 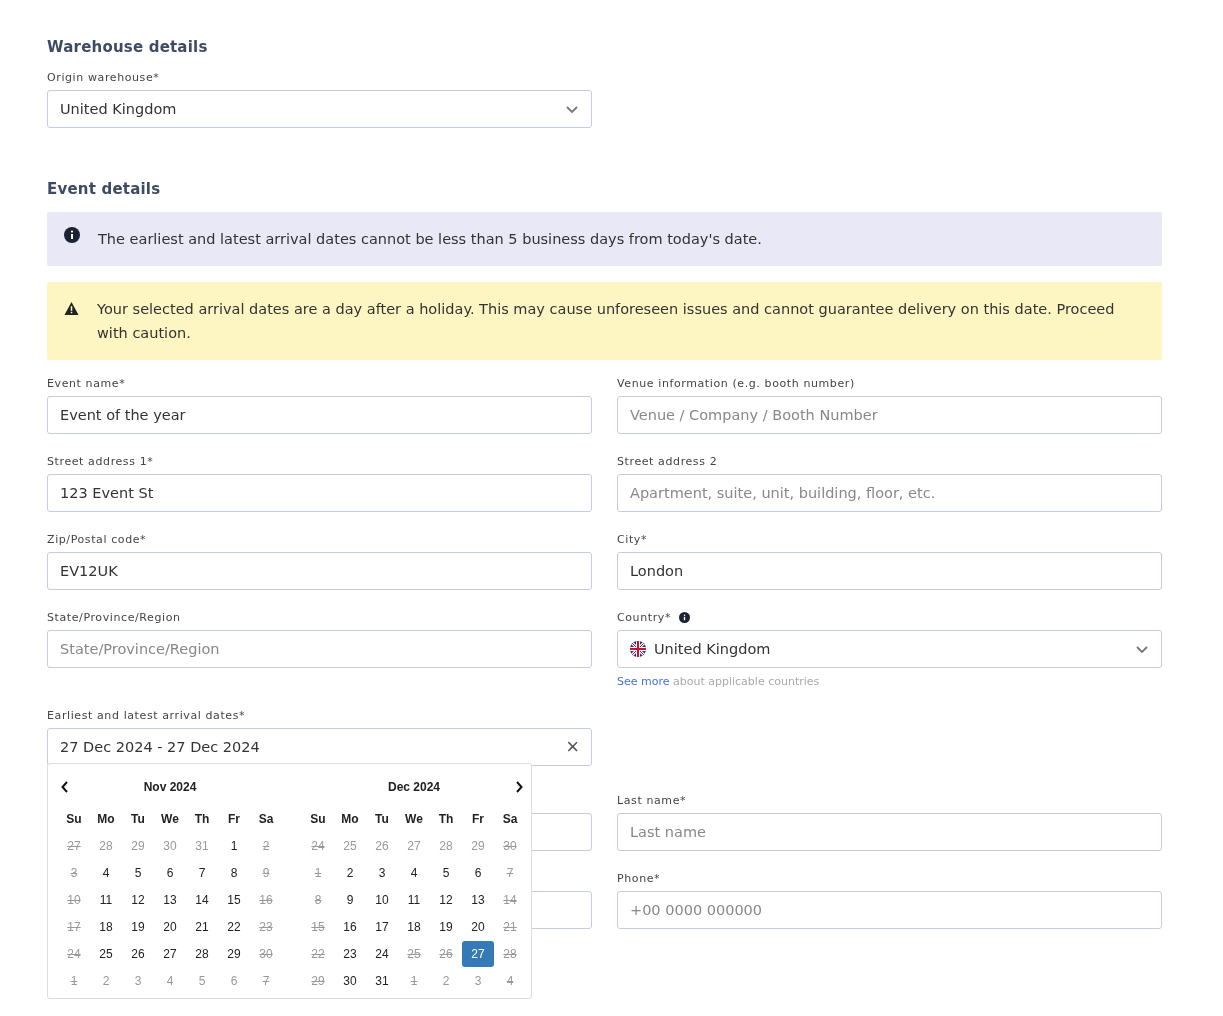 I want to click on input-field: EV12UK, so click(x=319, y=571).